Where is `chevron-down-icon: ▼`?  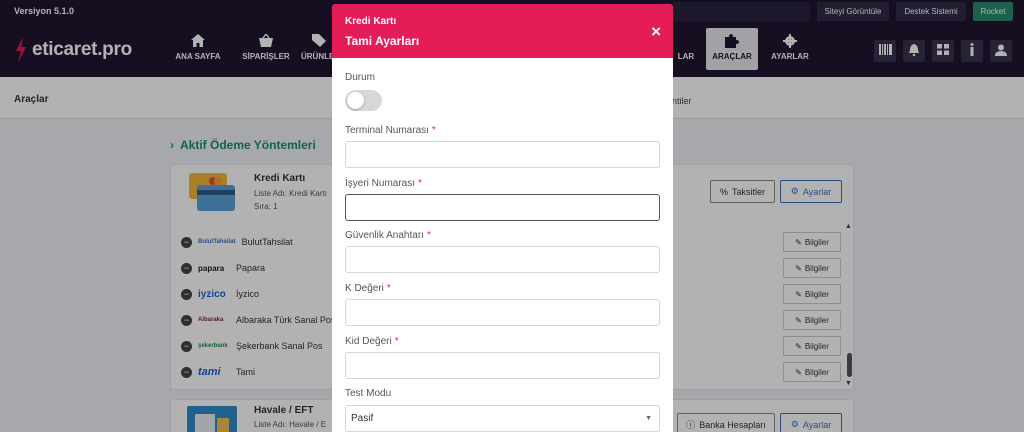 chevron-down-icon: ▼ is located at coordinates (648, 418).